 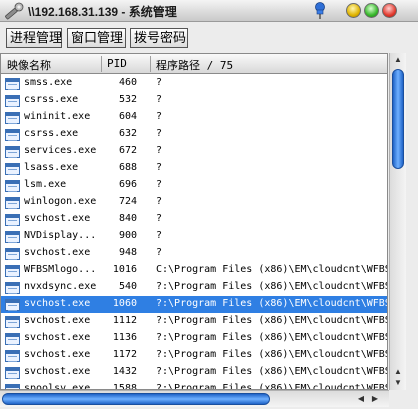 What do you see at coordinates (124, 269) in the screenshot?
I see `cell-pid: 1016` at bounding box center [124, 269].